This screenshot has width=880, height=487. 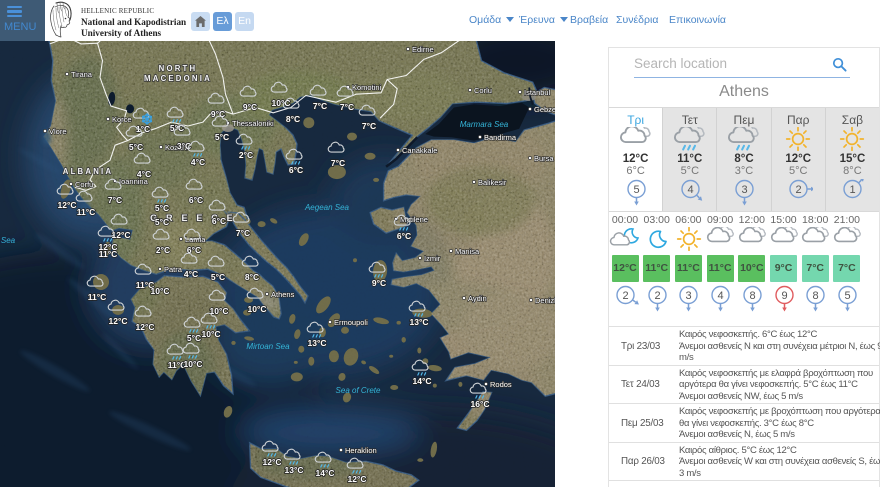 I want to click on svg-text: 9, so click(x=784, y=296).